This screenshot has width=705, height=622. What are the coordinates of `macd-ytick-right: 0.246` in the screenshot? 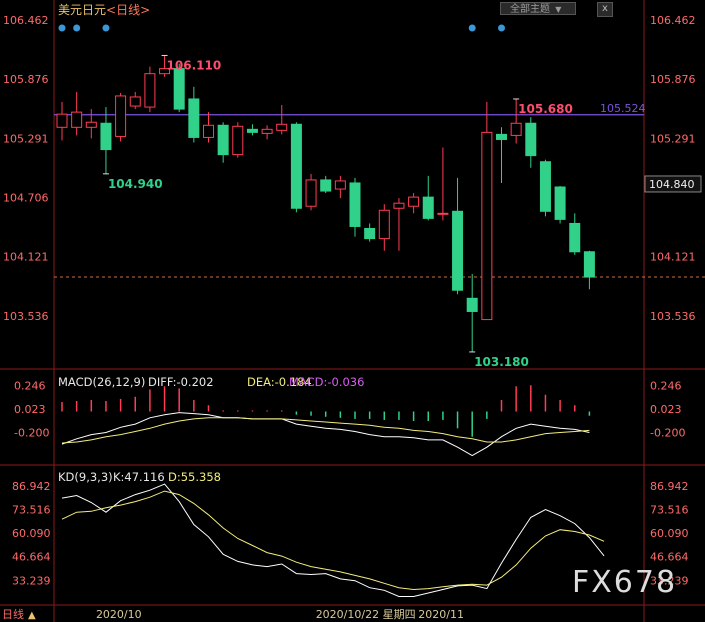 It's located at (666, 386).